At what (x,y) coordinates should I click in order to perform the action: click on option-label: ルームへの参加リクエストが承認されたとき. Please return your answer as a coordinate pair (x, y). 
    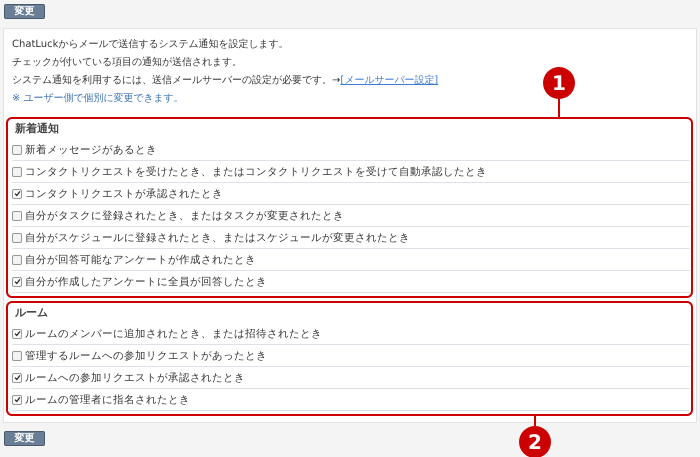
    Looking at the image, I should click on (135, 377).